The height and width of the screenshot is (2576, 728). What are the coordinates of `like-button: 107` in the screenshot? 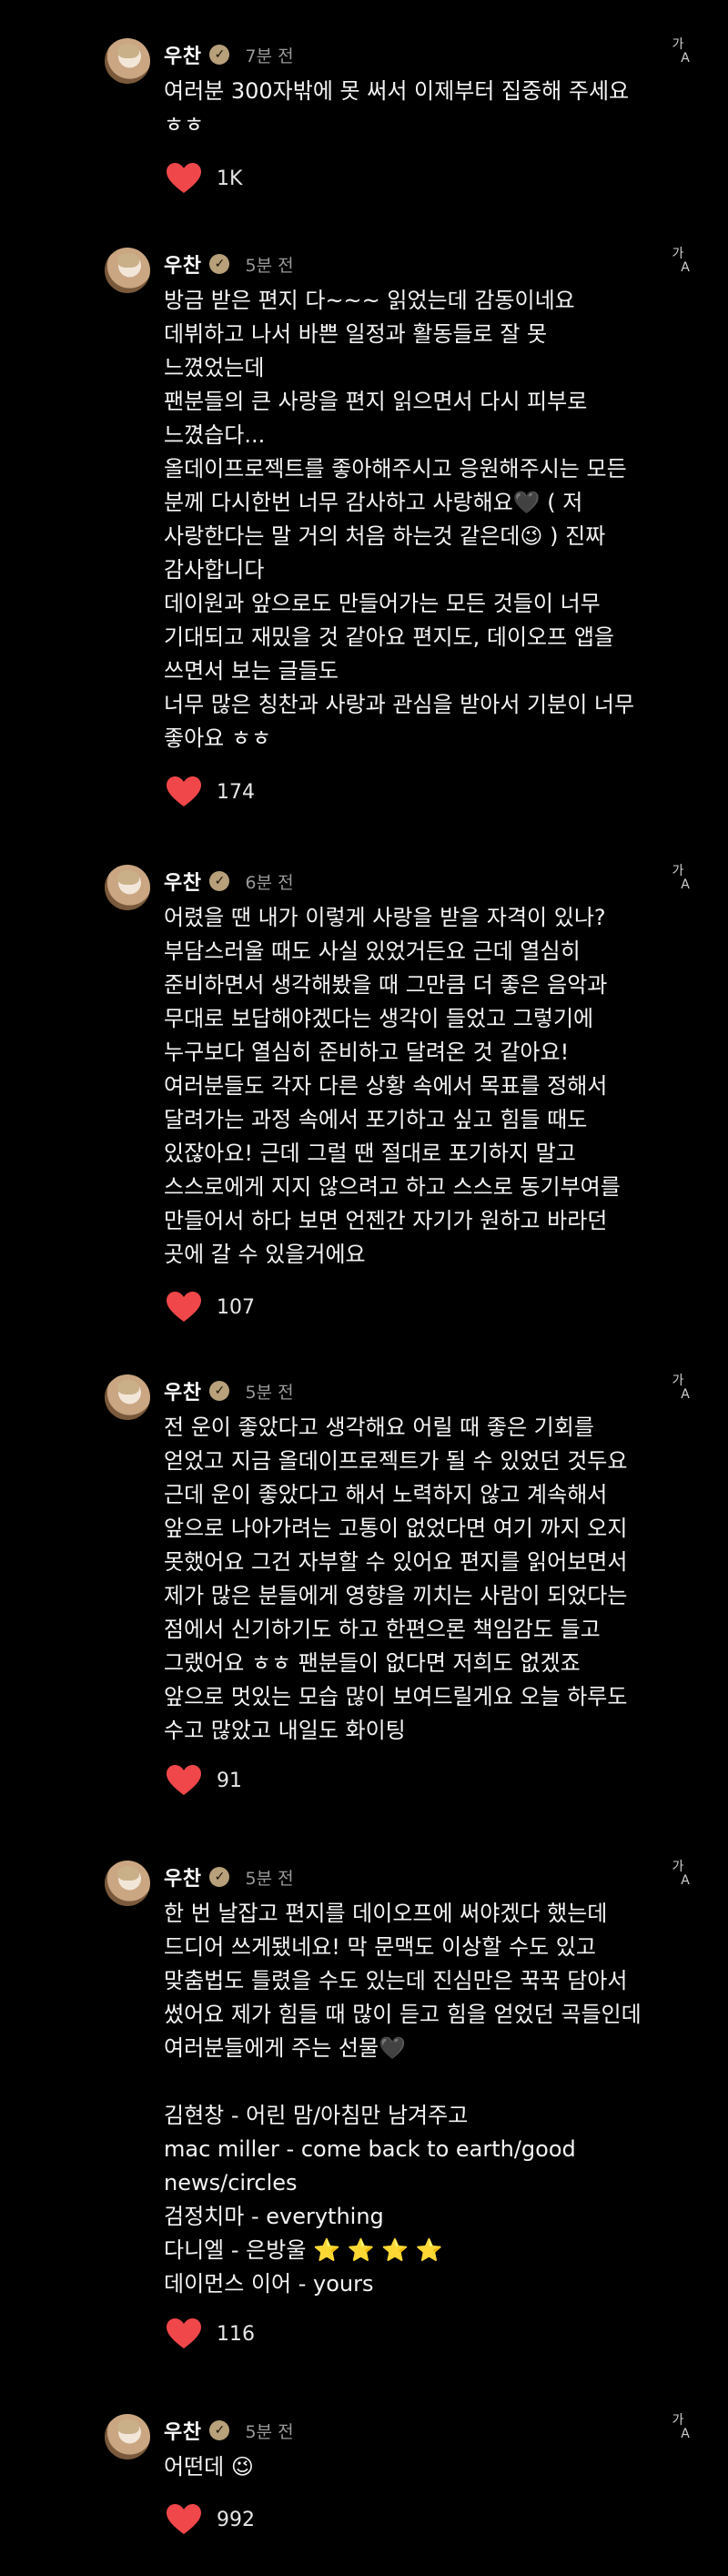 It's located at (211, 1307).